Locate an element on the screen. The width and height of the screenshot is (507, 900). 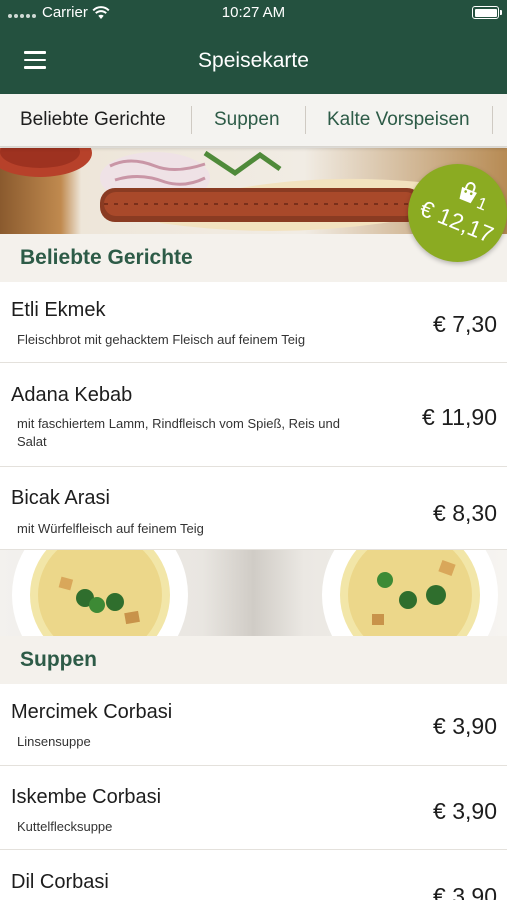
item-price: € 11,90 is located at coordinates (459, 417).